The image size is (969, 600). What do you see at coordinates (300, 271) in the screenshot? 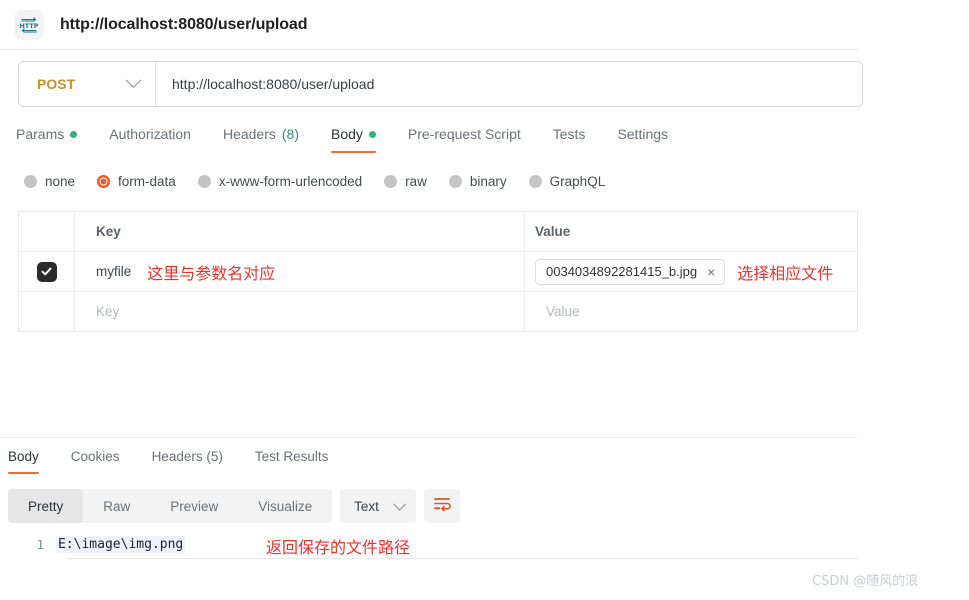
I see `row-key-cell: myfile 这里与参数名对应` at bounding box center [300, 271].